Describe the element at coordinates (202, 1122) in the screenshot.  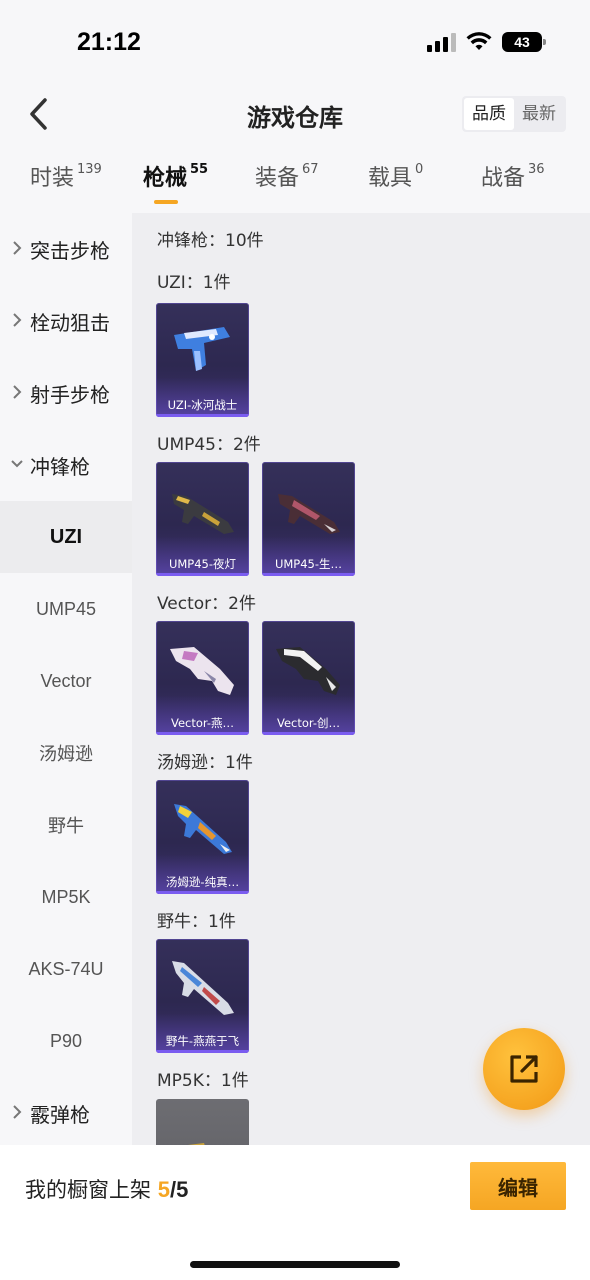
I see `weapon-skin-card` at that location.